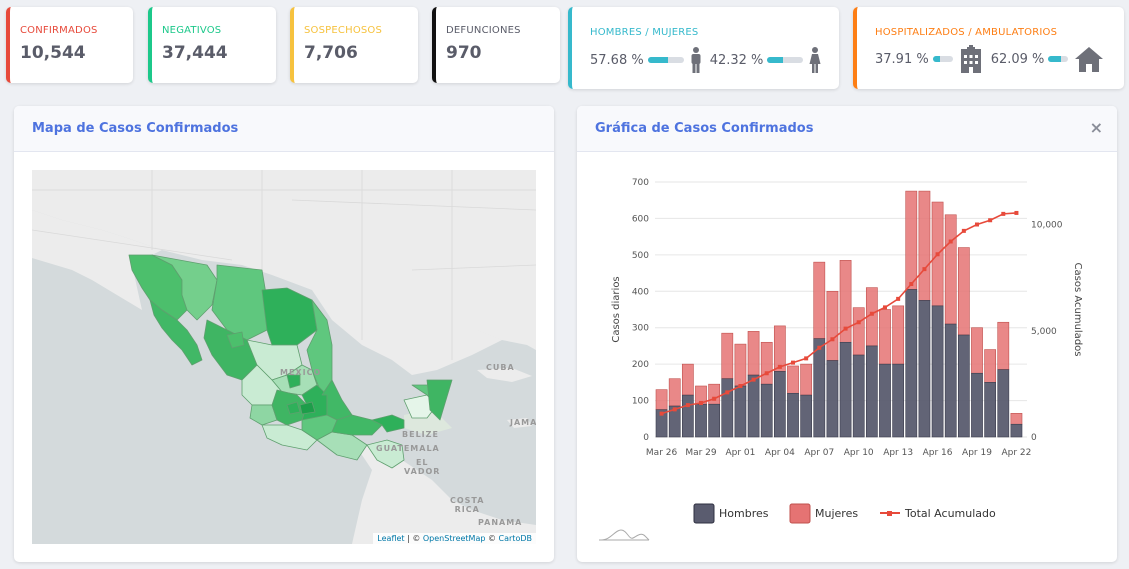 Image resolution: width=1129 pixels, height=569 pixels. Describe the element at coordinates (902, 59) in the screenshot. I see `hosp-pct: 37.91 %` at that location.